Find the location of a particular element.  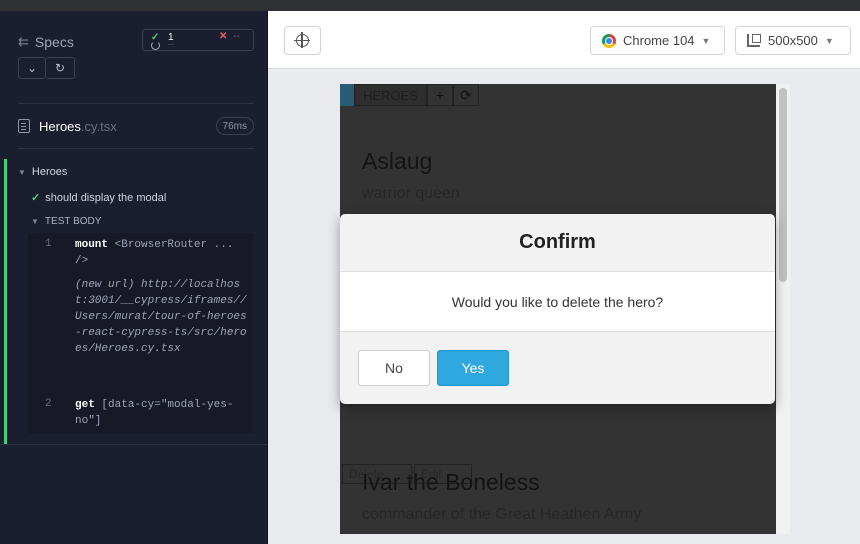

duration-badge: 76ms is located at coordinates (234, 126).